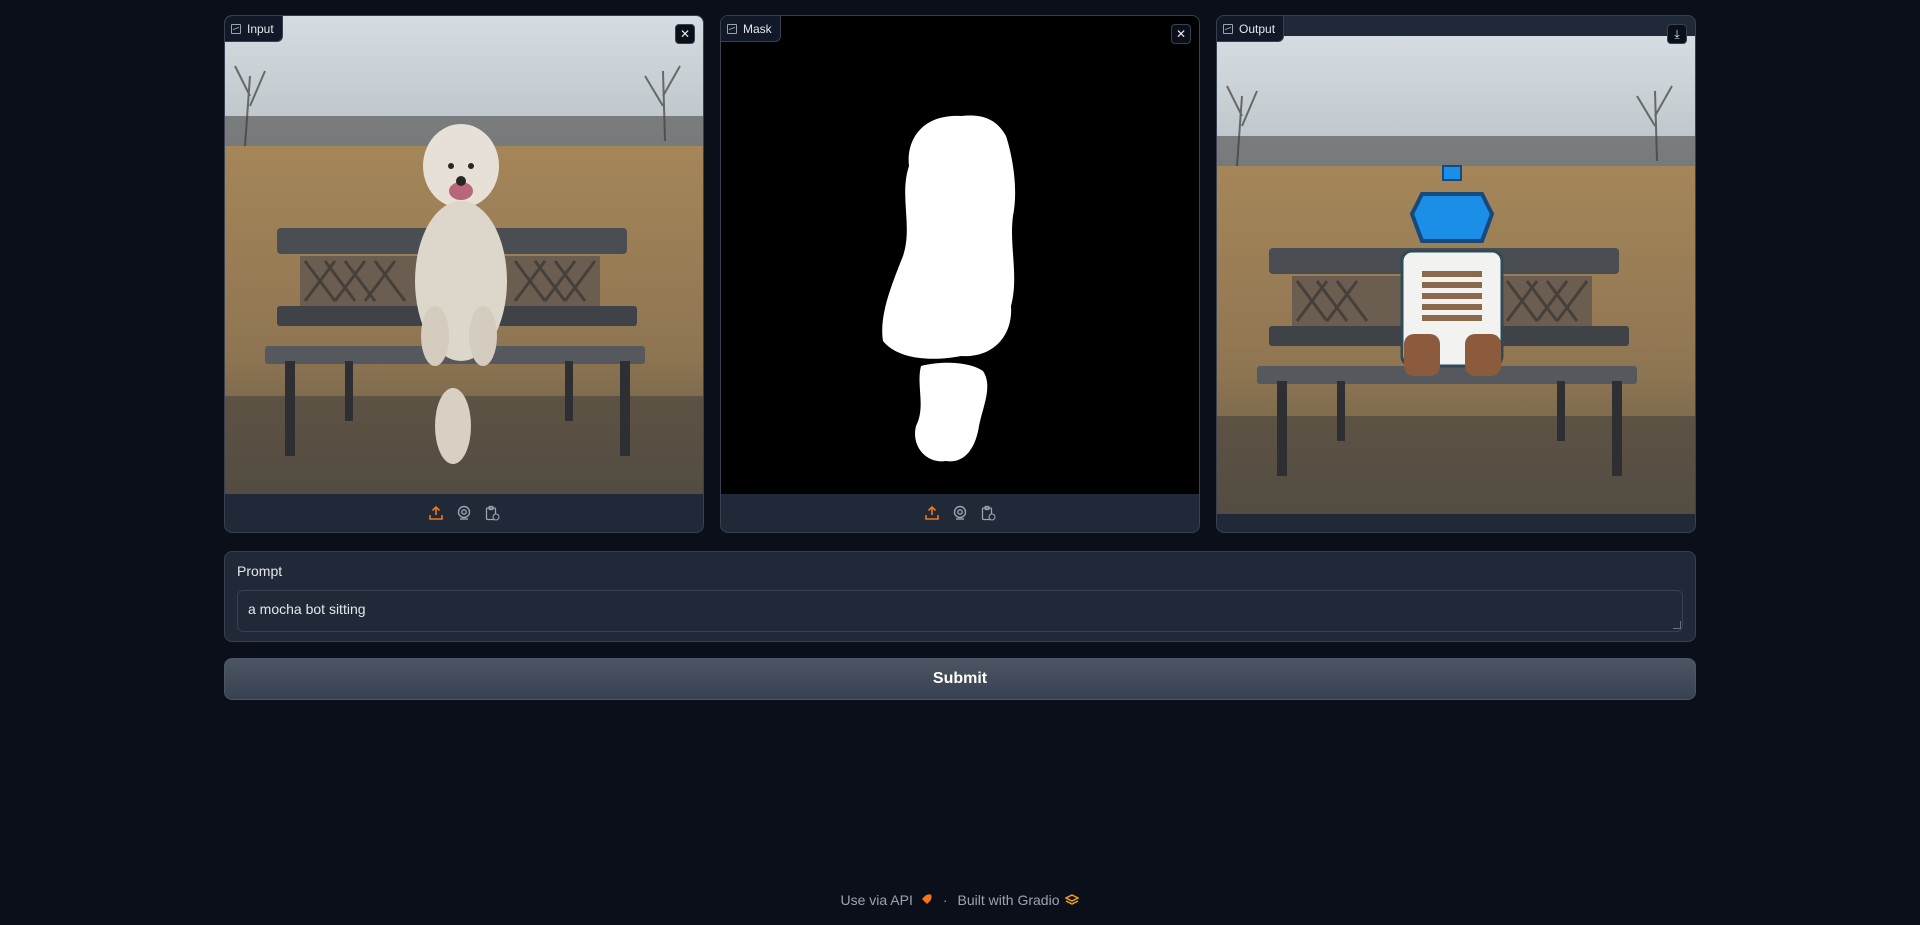  I want to click on prompt-label: Prompt, so click(260, 571).